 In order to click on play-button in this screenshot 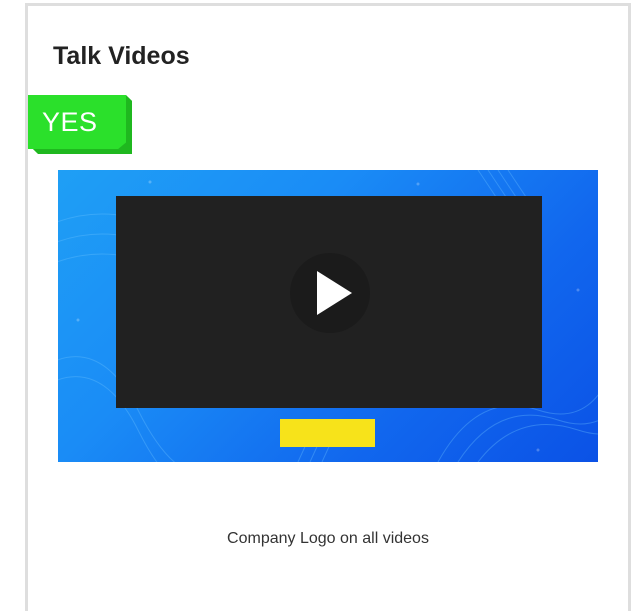, I will do `click(330, 293)`.